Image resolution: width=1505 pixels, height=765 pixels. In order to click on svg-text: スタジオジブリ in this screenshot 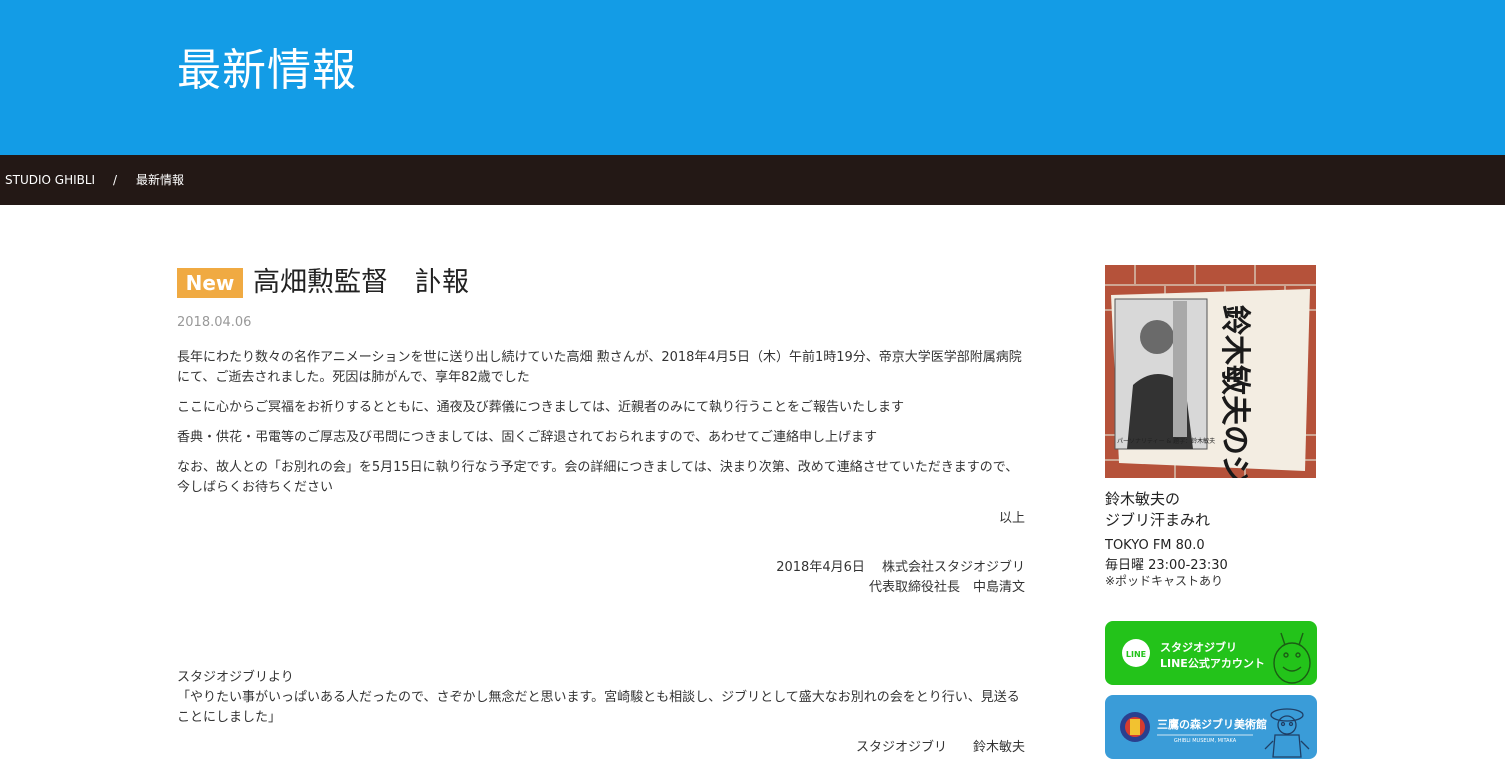, I will do `click(1198, 647)`.